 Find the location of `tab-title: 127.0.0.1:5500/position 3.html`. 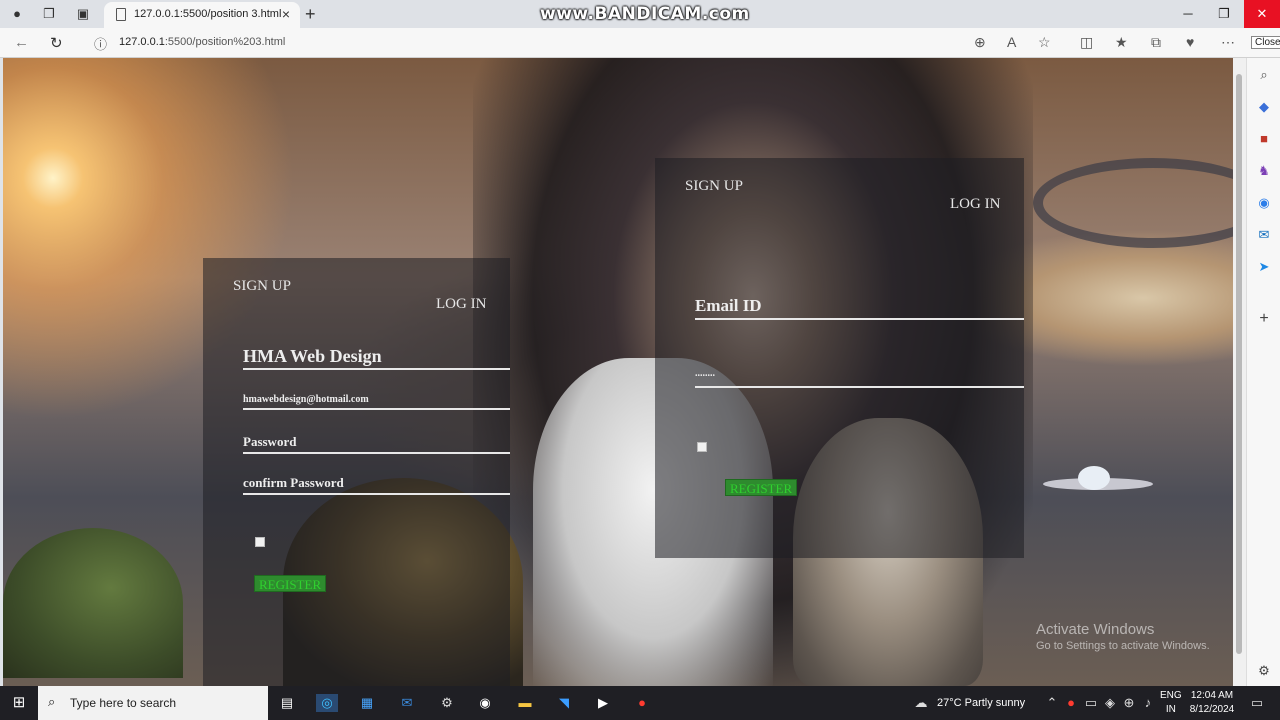

tab-title: 127.0.0.1:5500/position 3.html is located at coordinates (208, 14).